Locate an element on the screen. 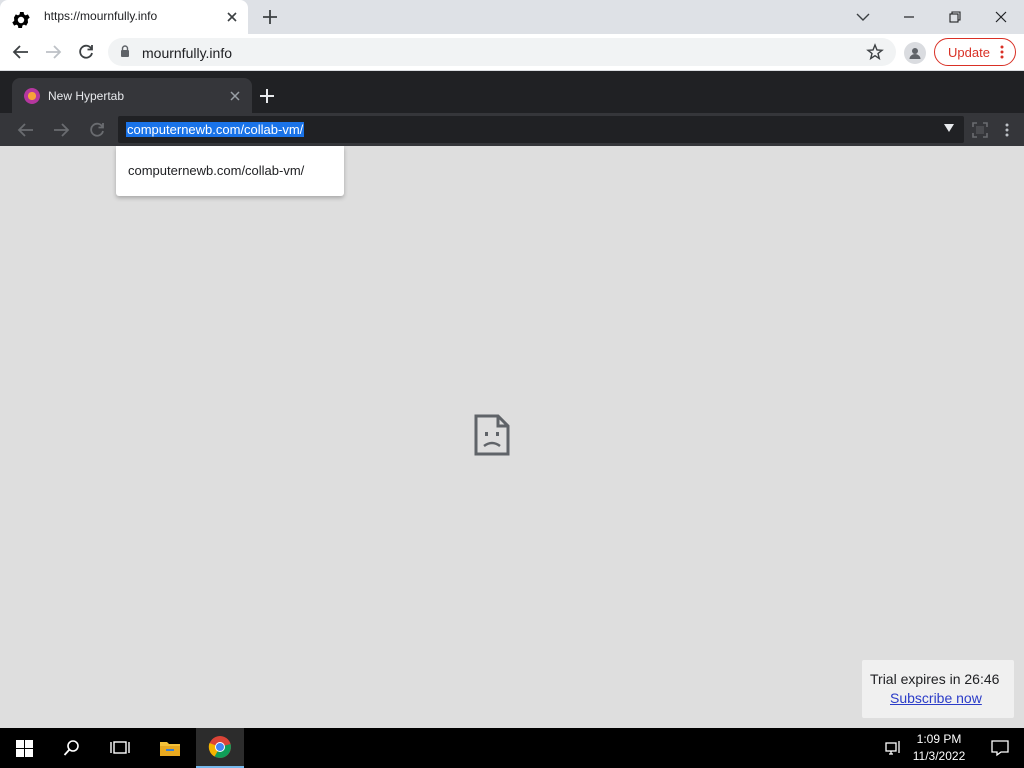 The image size is (1024, 768). taskbar: 1:09 PM 11/3/2022 is located at coordinates (512, 748).